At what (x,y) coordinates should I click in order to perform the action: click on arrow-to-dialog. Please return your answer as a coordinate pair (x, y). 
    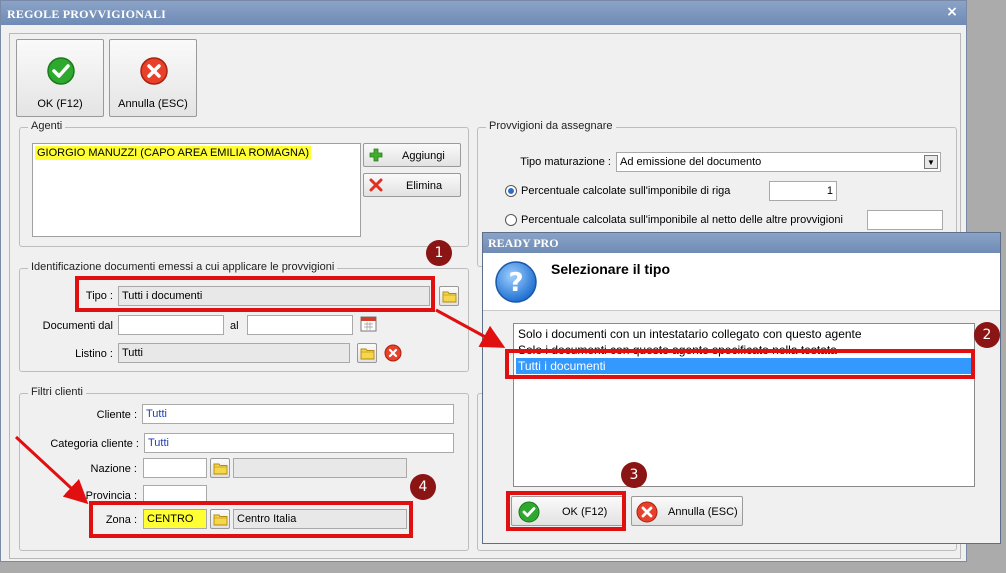
    Looking at the image, I should click on (470, 328).